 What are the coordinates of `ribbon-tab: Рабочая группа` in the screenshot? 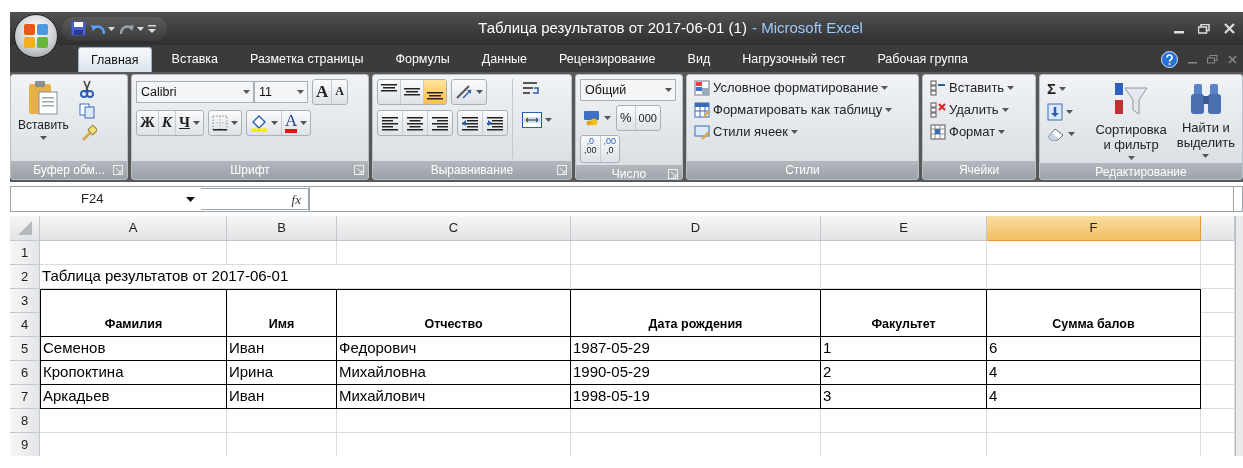 It's located at (922, 59).